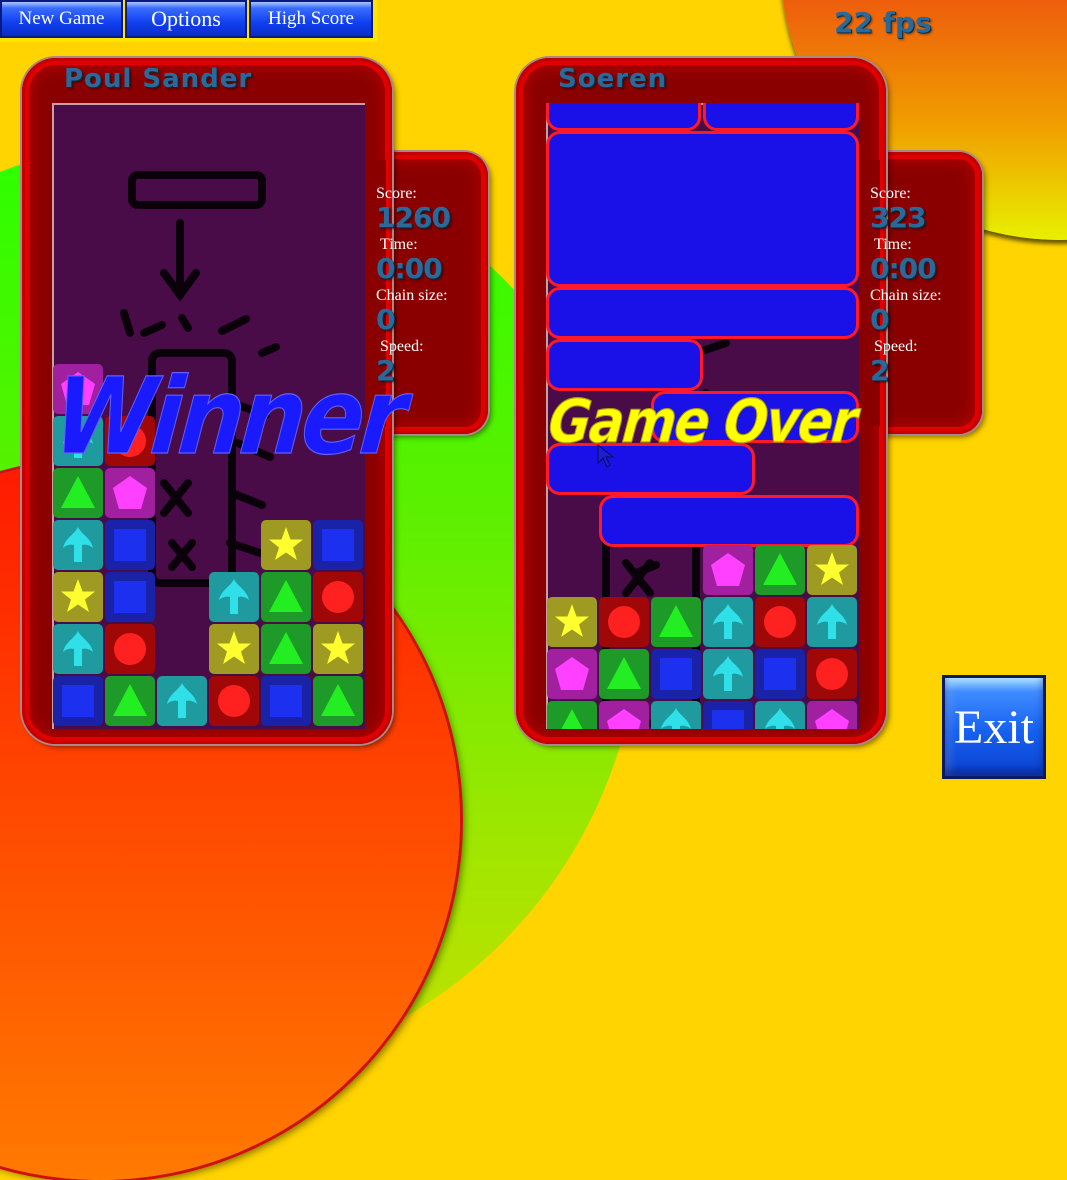 The height and width of the screenshot is (1180, 1067). I want to click on speed-value: 2, so click(879, 370).